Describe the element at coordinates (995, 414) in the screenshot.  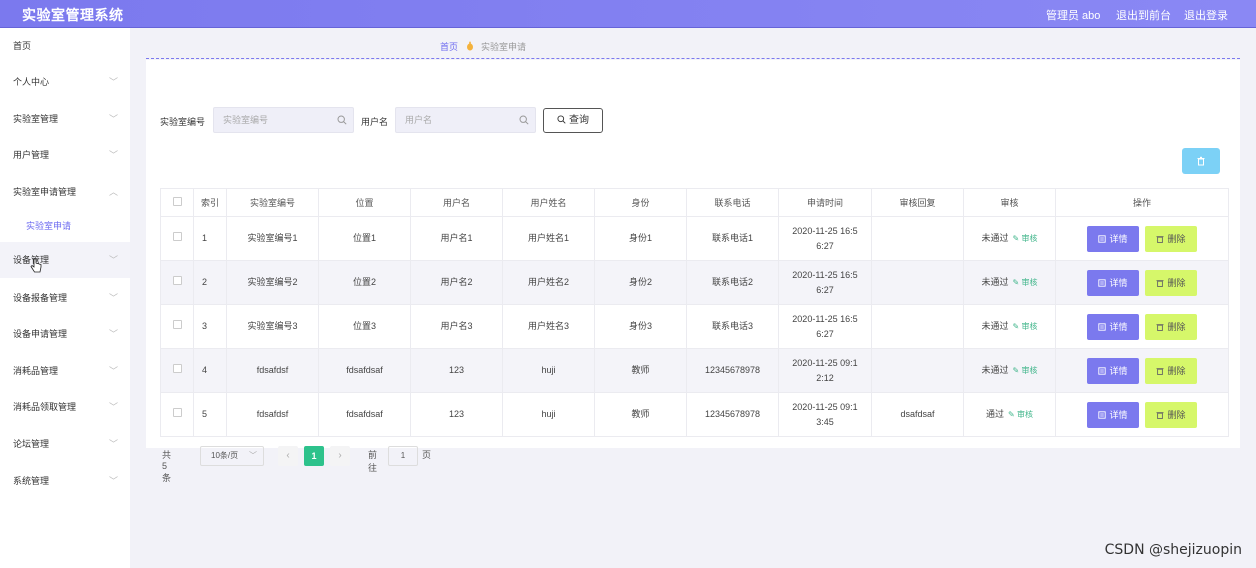
I see `audit-status: 通过` at that location.